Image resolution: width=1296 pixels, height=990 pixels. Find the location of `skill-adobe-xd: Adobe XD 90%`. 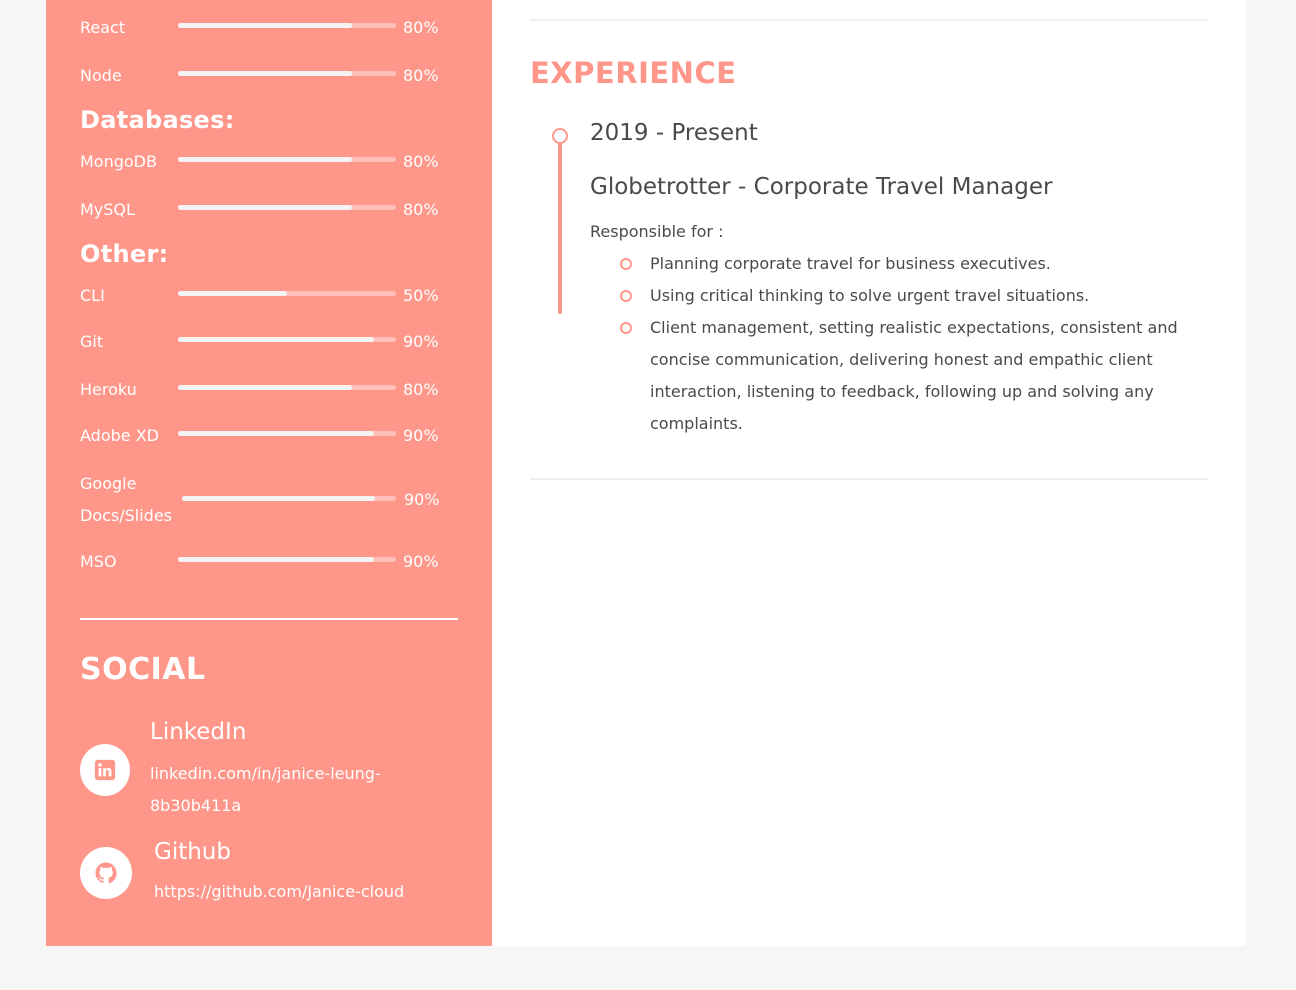

skill-adobe-xd: Adobe XD 90% is located at coordinates (260, 432).